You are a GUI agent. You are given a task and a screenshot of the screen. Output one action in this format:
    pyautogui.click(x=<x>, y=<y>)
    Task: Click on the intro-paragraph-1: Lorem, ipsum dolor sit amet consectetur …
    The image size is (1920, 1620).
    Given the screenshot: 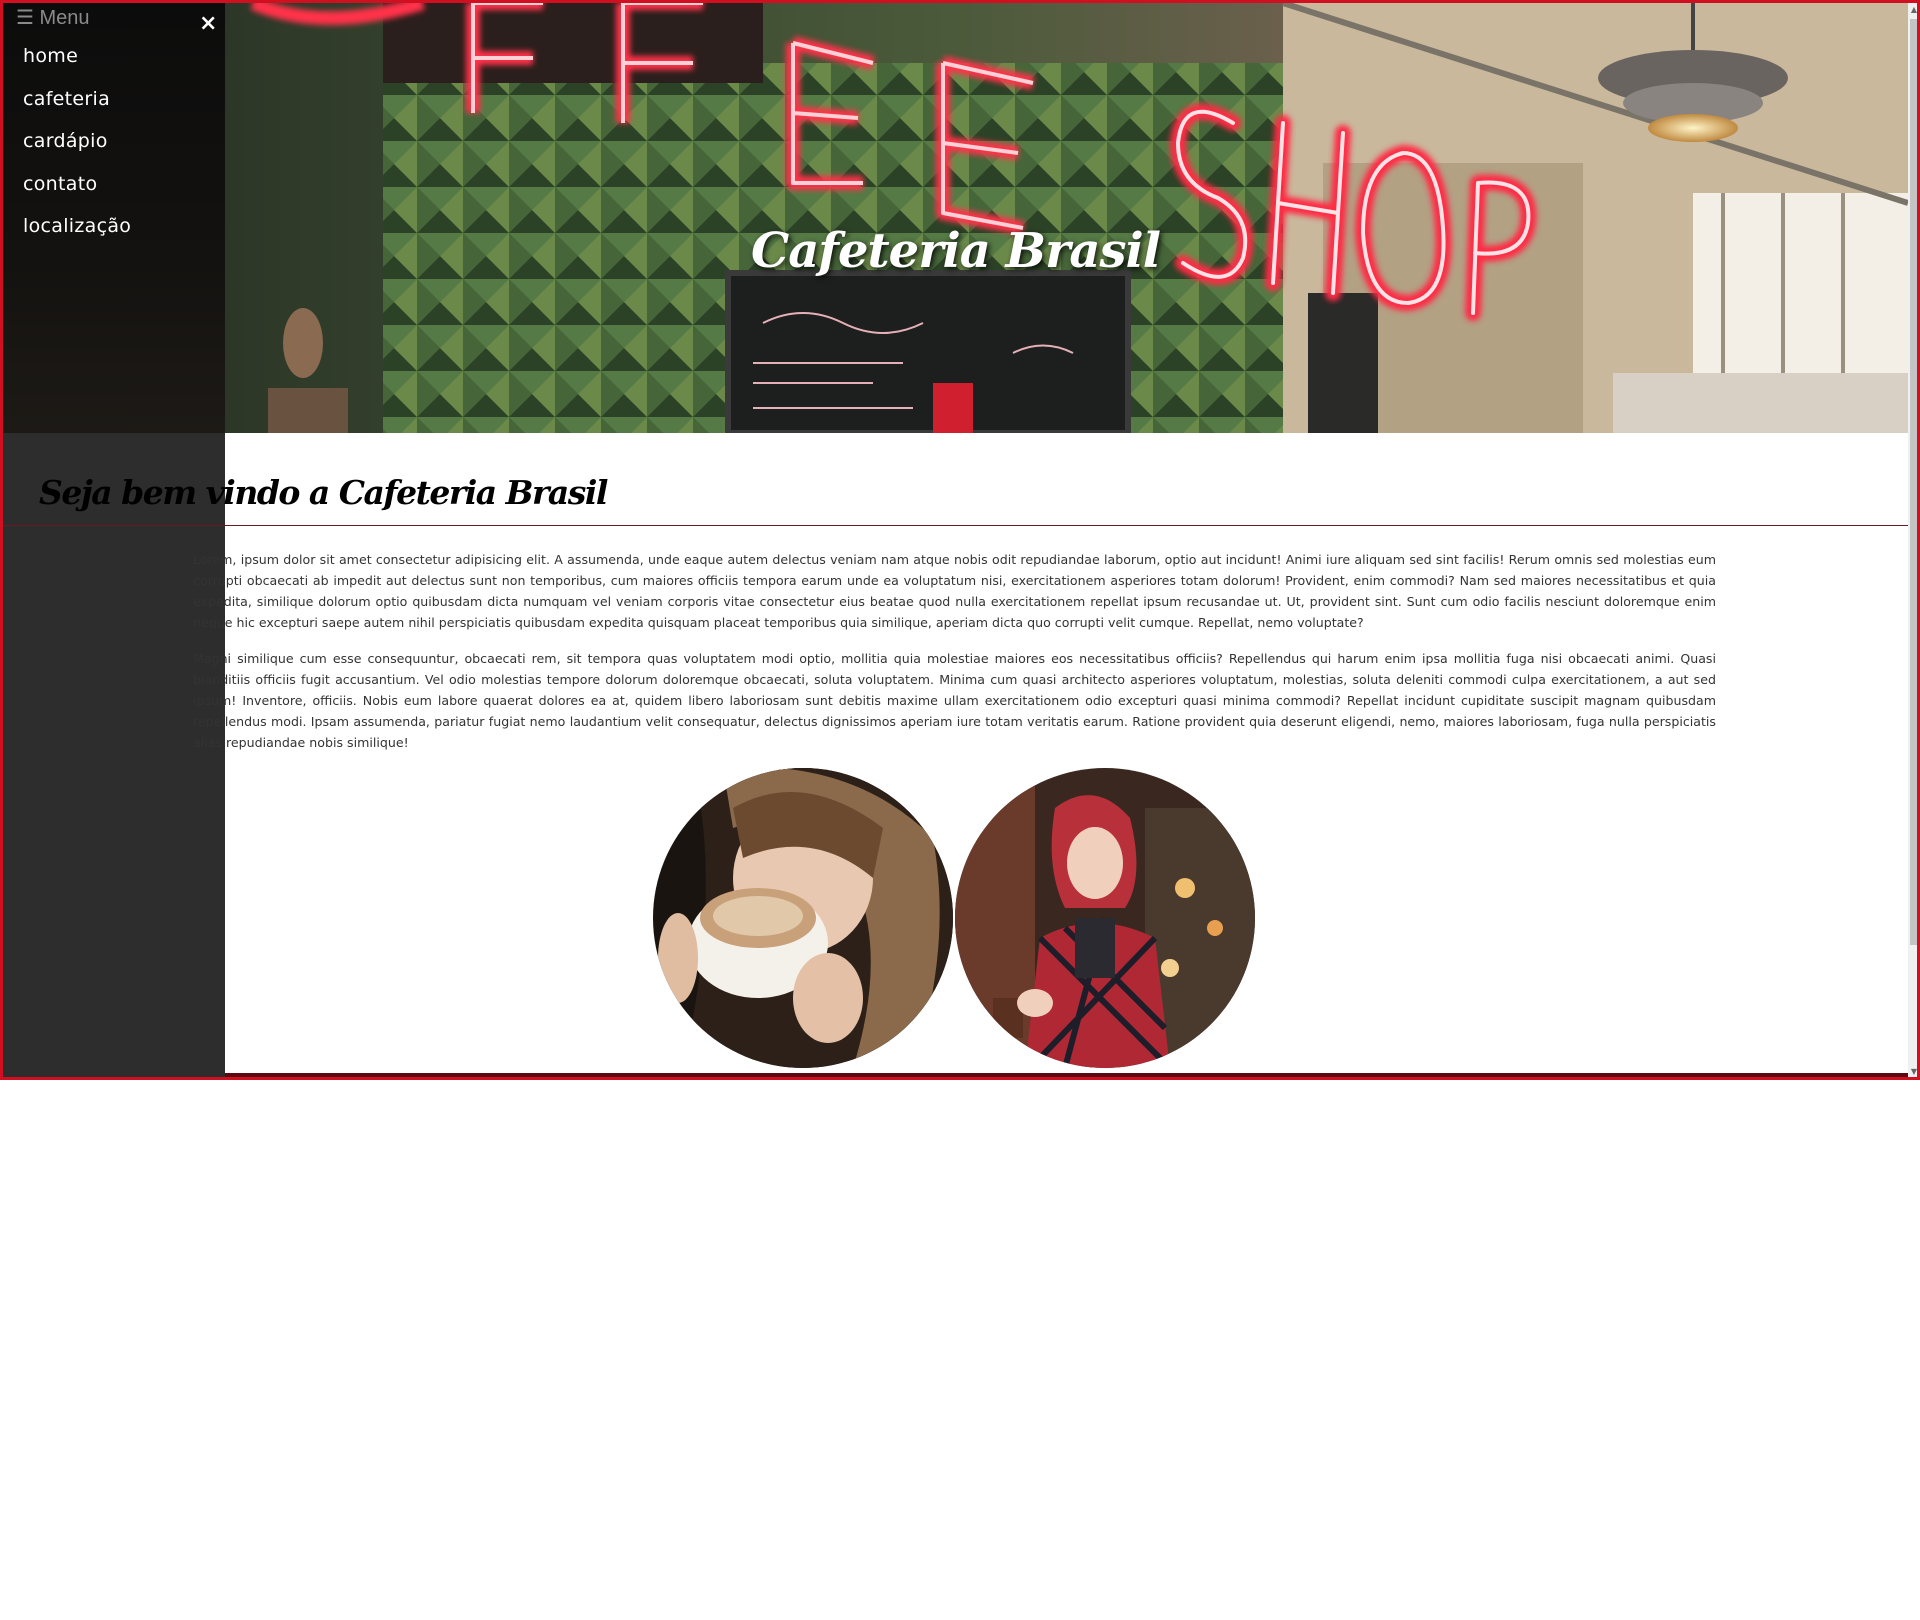 What is the action you would take?
    pyautogui.click(x=954, y=591)
    